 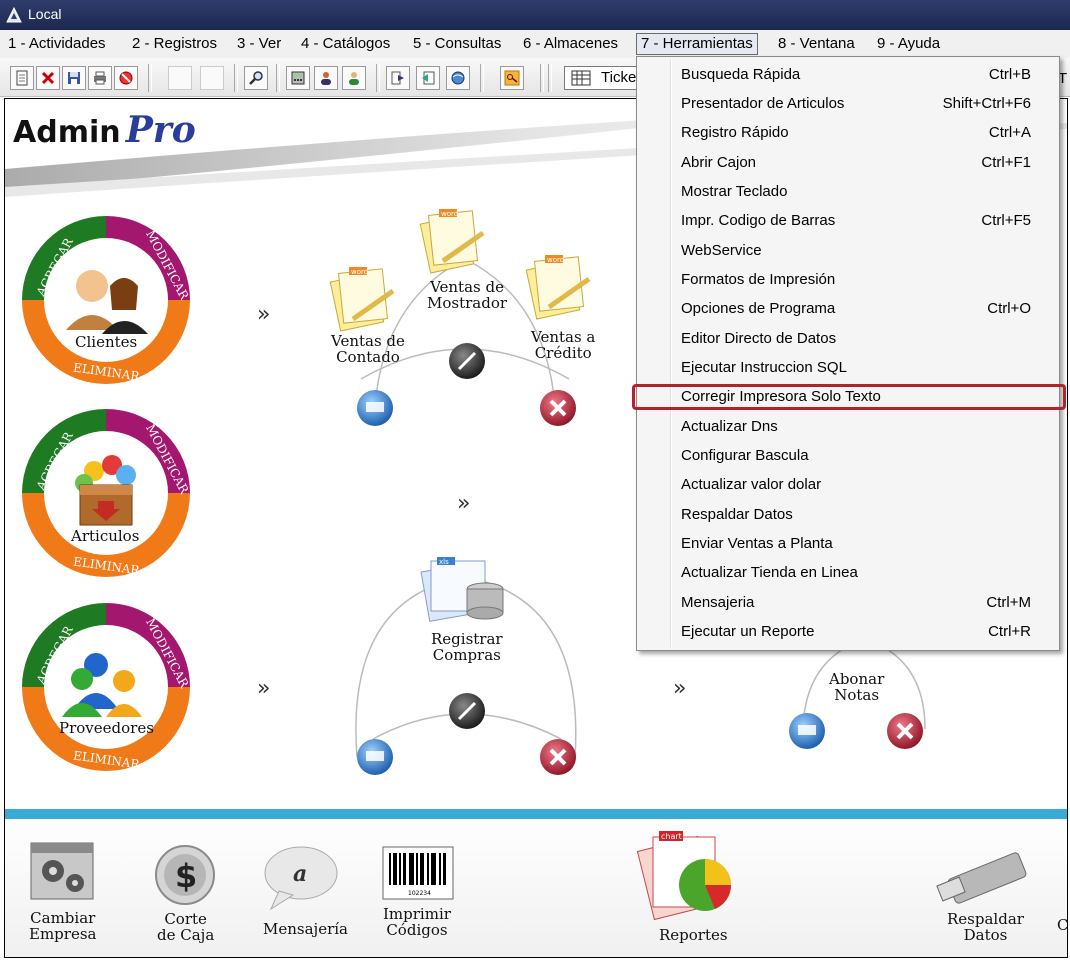 I want to click on menu-item-ejecutar-sql: Ejecutar Instruccion SQL, so click(x=848, y=367).